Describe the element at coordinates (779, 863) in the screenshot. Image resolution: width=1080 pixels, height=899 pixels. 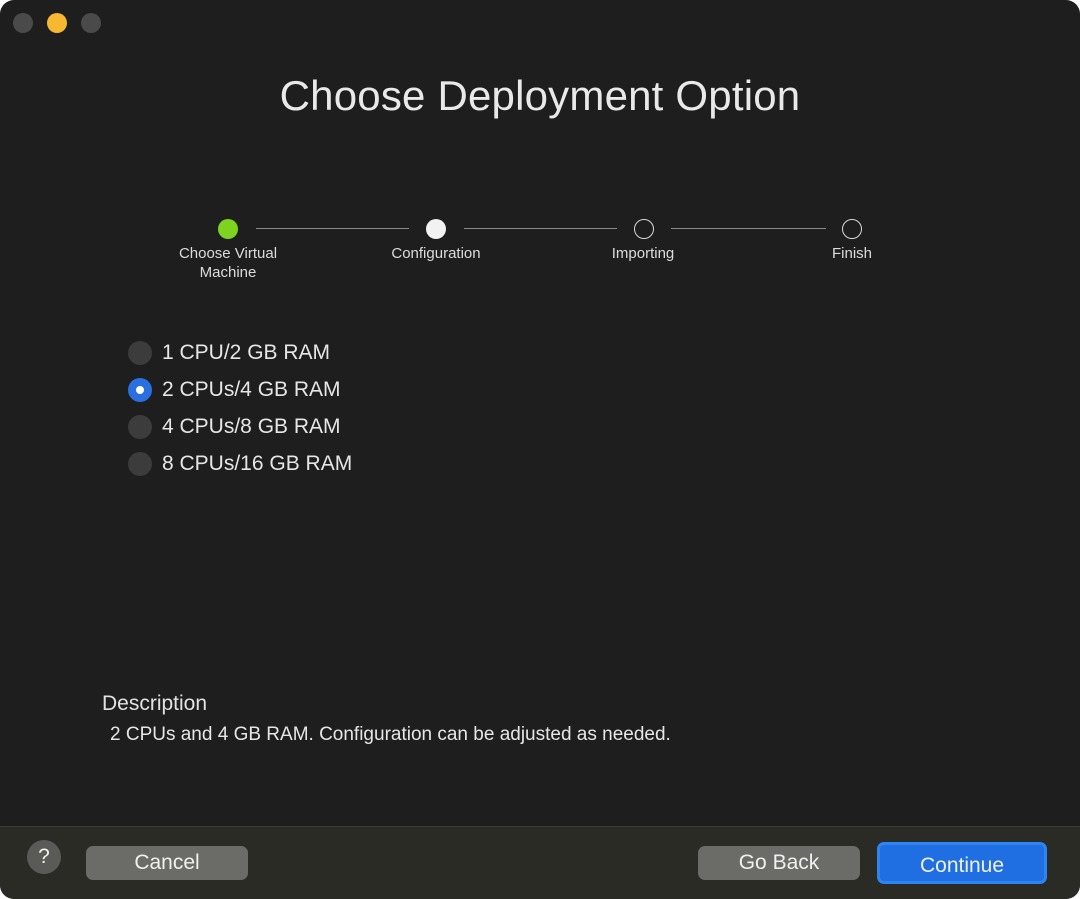
I see `go-back-button: Go Back` at that location.